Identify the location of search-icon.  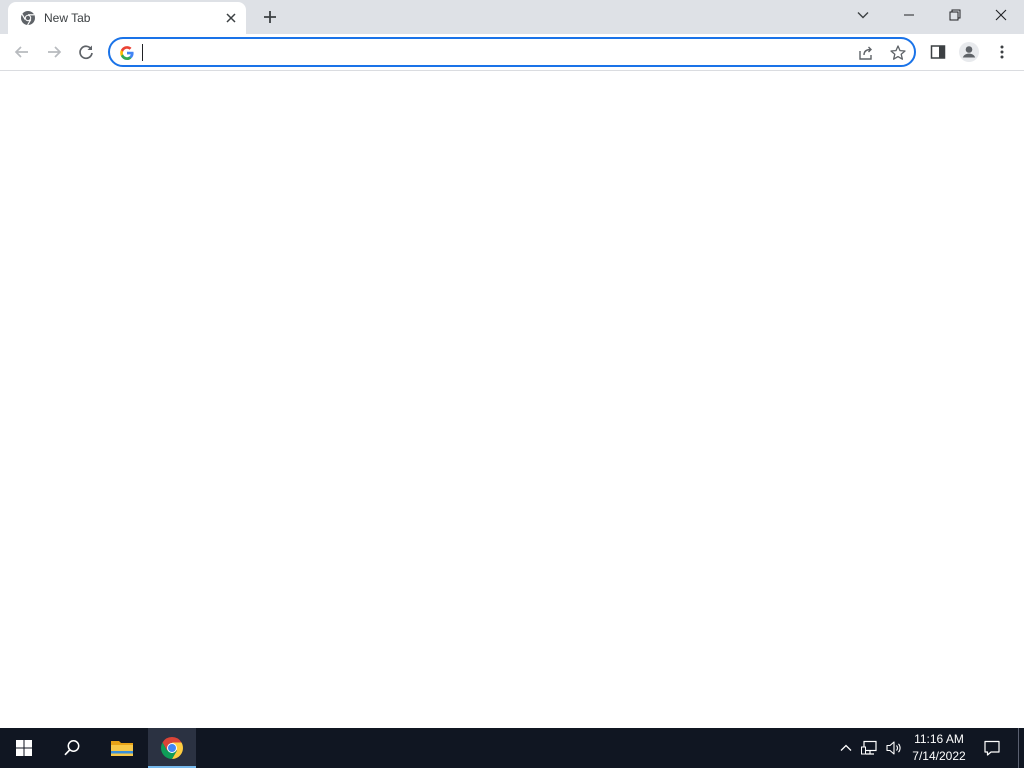
(72, 748).